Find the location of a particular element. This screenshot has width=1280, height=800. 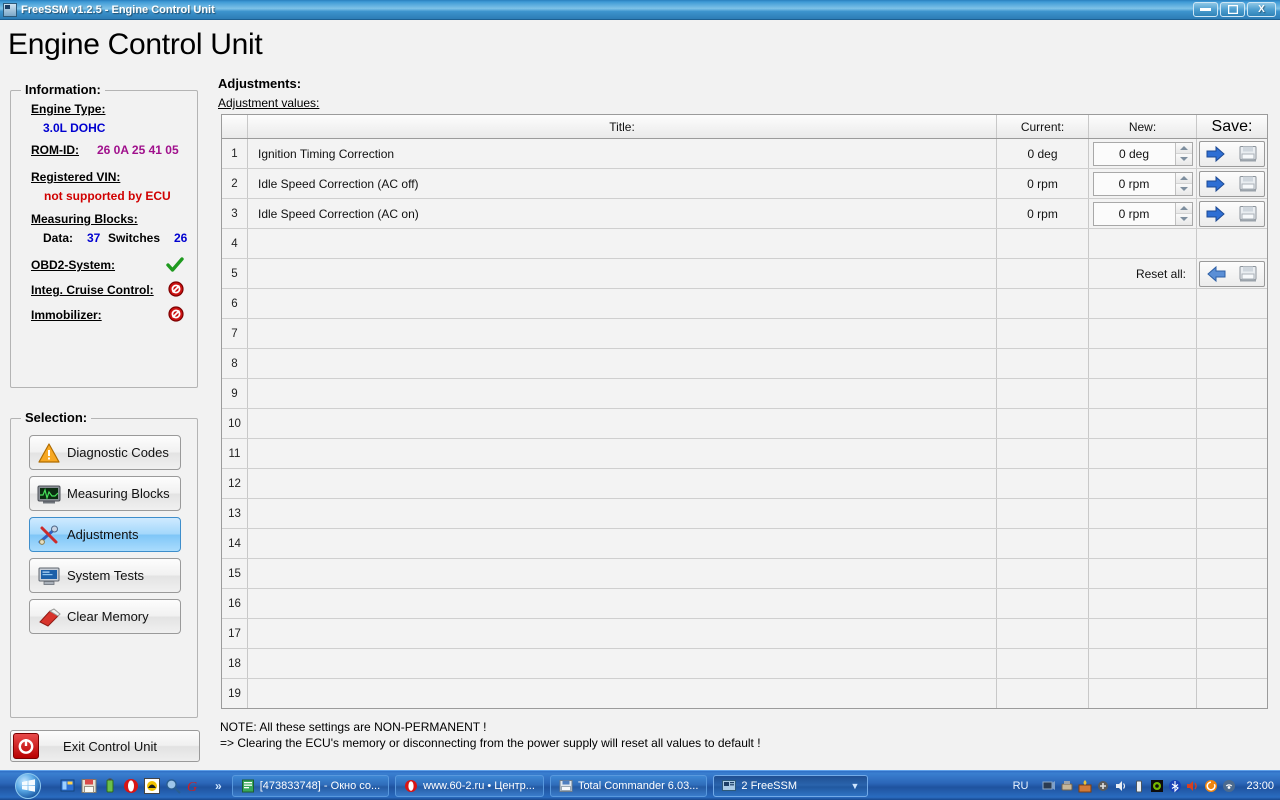

sidebar-item-label: System Tests is located at coordinates (106, 575).